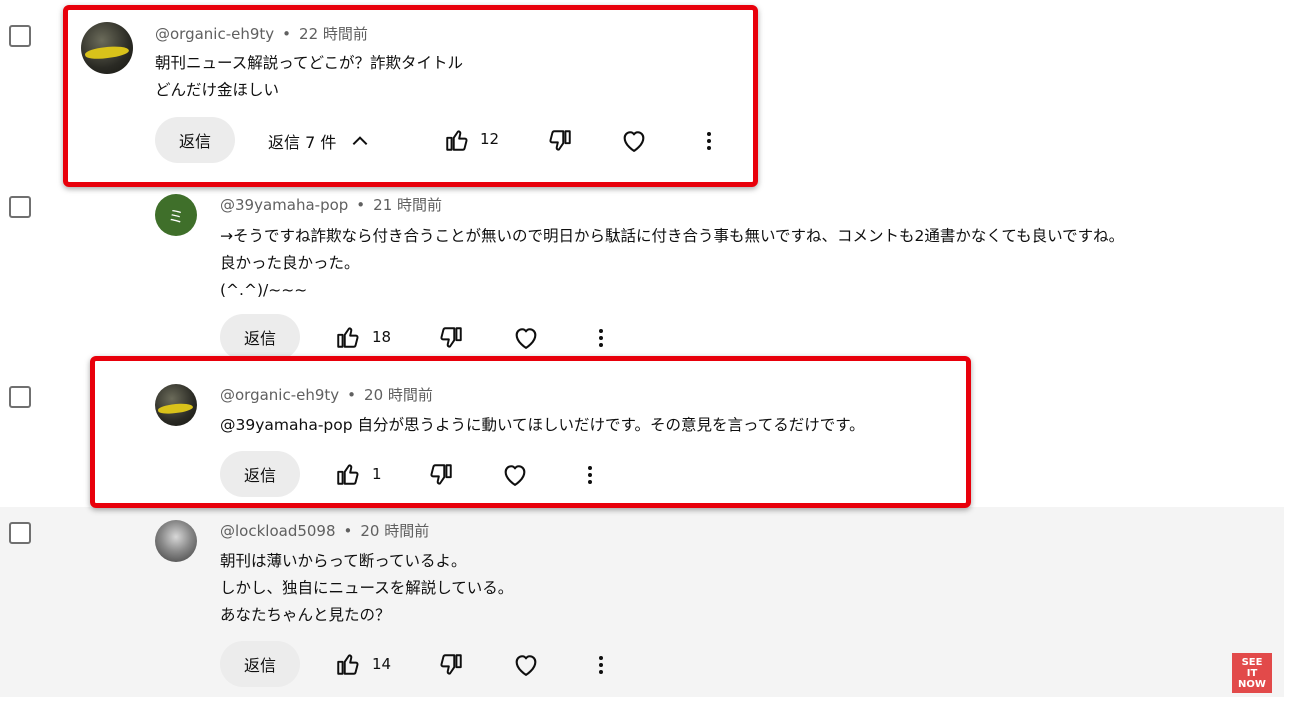  Describe the element at coordinates (284, 205) in the screenshot. I see `author-handle: @39yamaha-pop` at that location.